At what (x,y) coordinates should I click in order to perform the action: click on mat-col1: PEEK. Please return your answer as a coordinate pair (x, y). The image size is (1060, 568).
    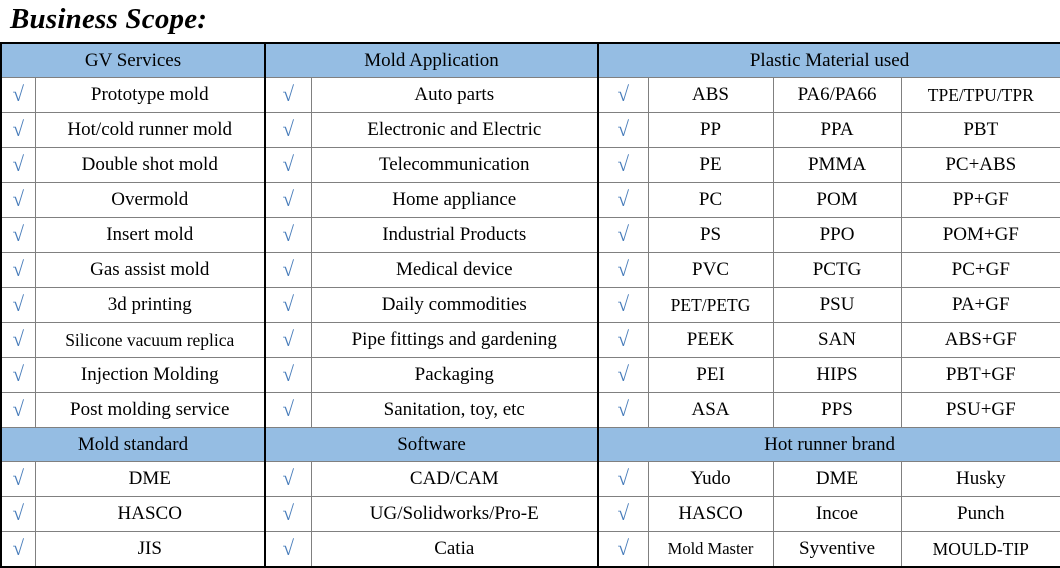
    Looking at the image, I should click on (710, 340).